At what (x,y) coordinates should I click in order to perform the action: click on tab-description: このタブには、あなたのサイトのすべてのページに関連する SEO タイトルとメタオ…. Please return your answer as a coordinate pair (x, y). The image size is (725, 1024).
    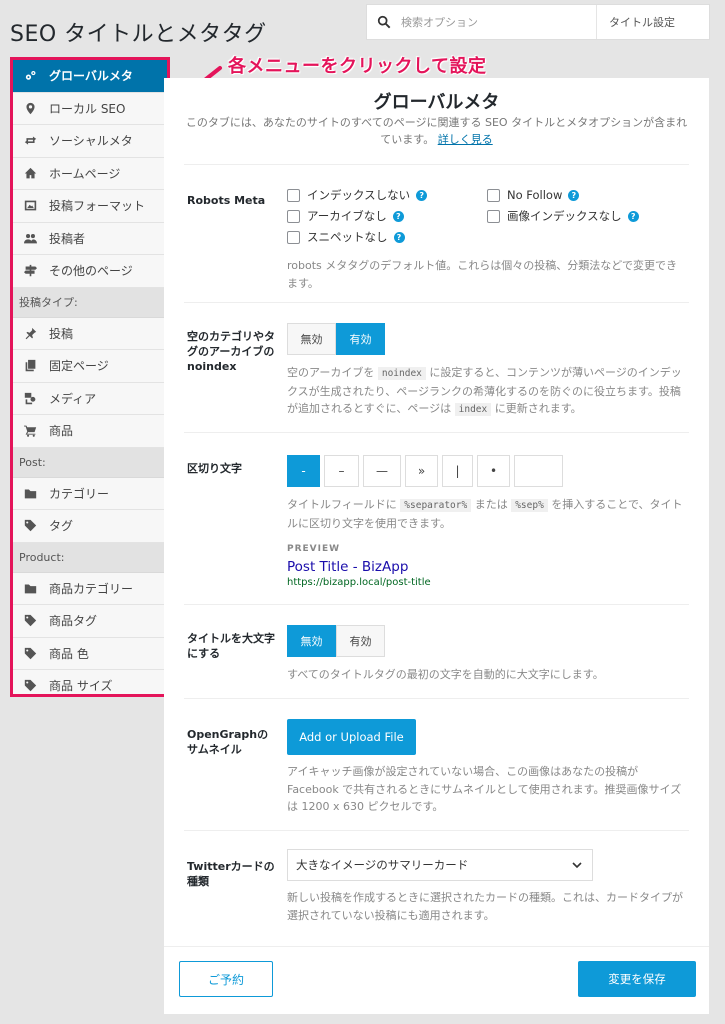
    Looking at the image, I should click on (436, 131).